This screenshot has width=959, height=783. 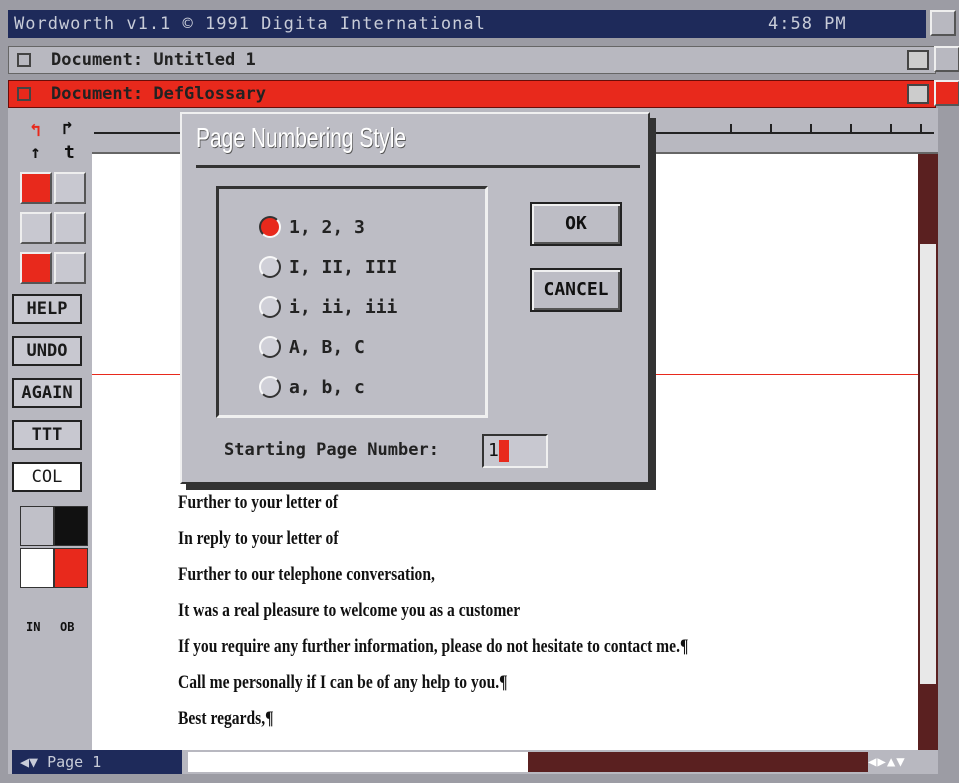 I want to click on clock: 4:58 PM, so click(x=807, y=24).